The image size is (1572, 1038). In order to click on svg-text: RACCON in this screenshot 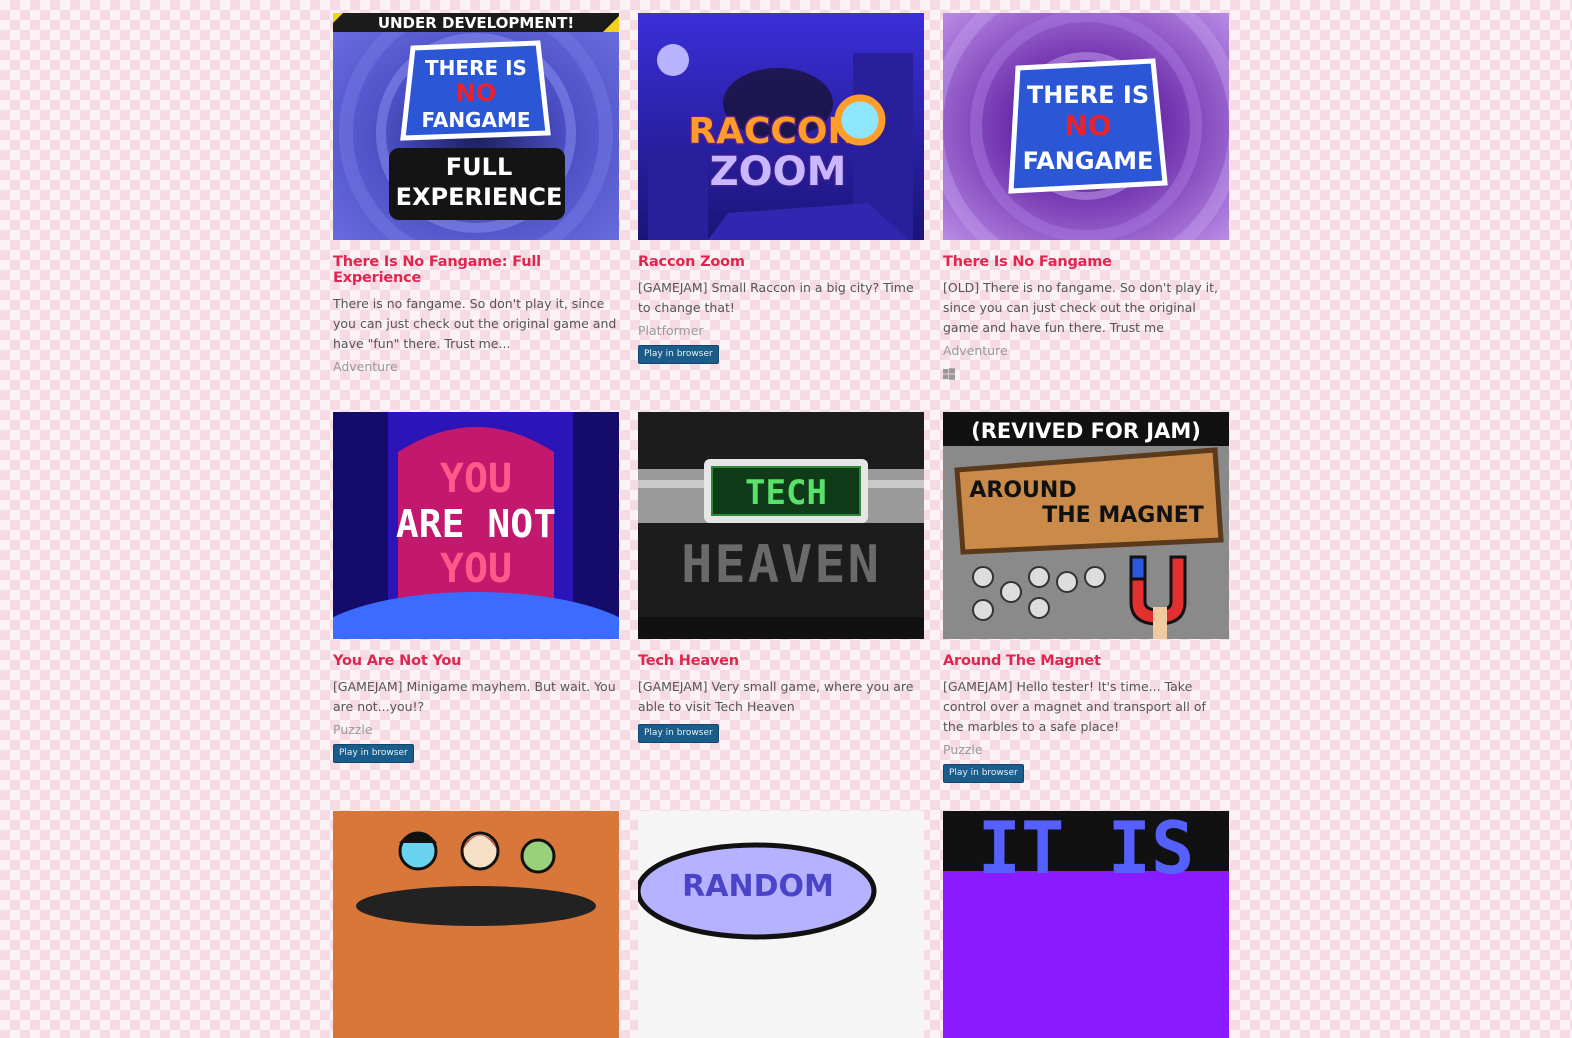, I will do `click(772, 131)`.